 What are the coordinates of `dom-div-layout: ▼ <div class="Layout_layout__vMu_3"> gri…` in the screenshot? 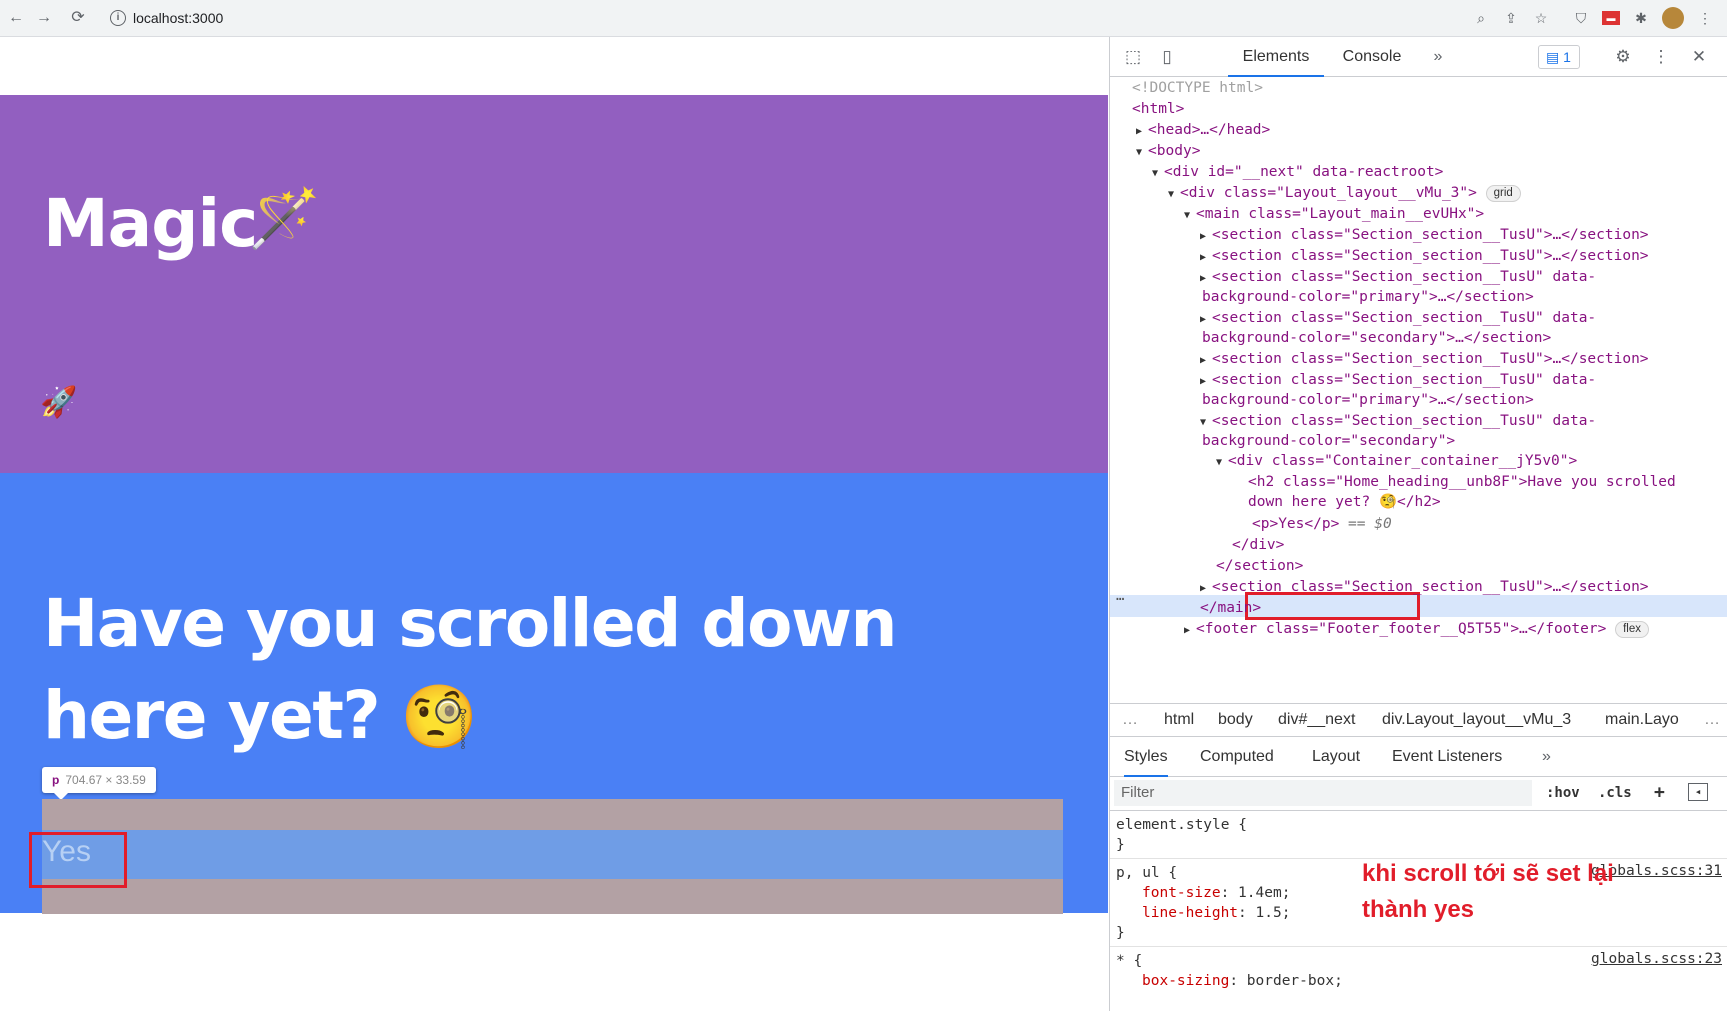 It's located at (1344, 193).